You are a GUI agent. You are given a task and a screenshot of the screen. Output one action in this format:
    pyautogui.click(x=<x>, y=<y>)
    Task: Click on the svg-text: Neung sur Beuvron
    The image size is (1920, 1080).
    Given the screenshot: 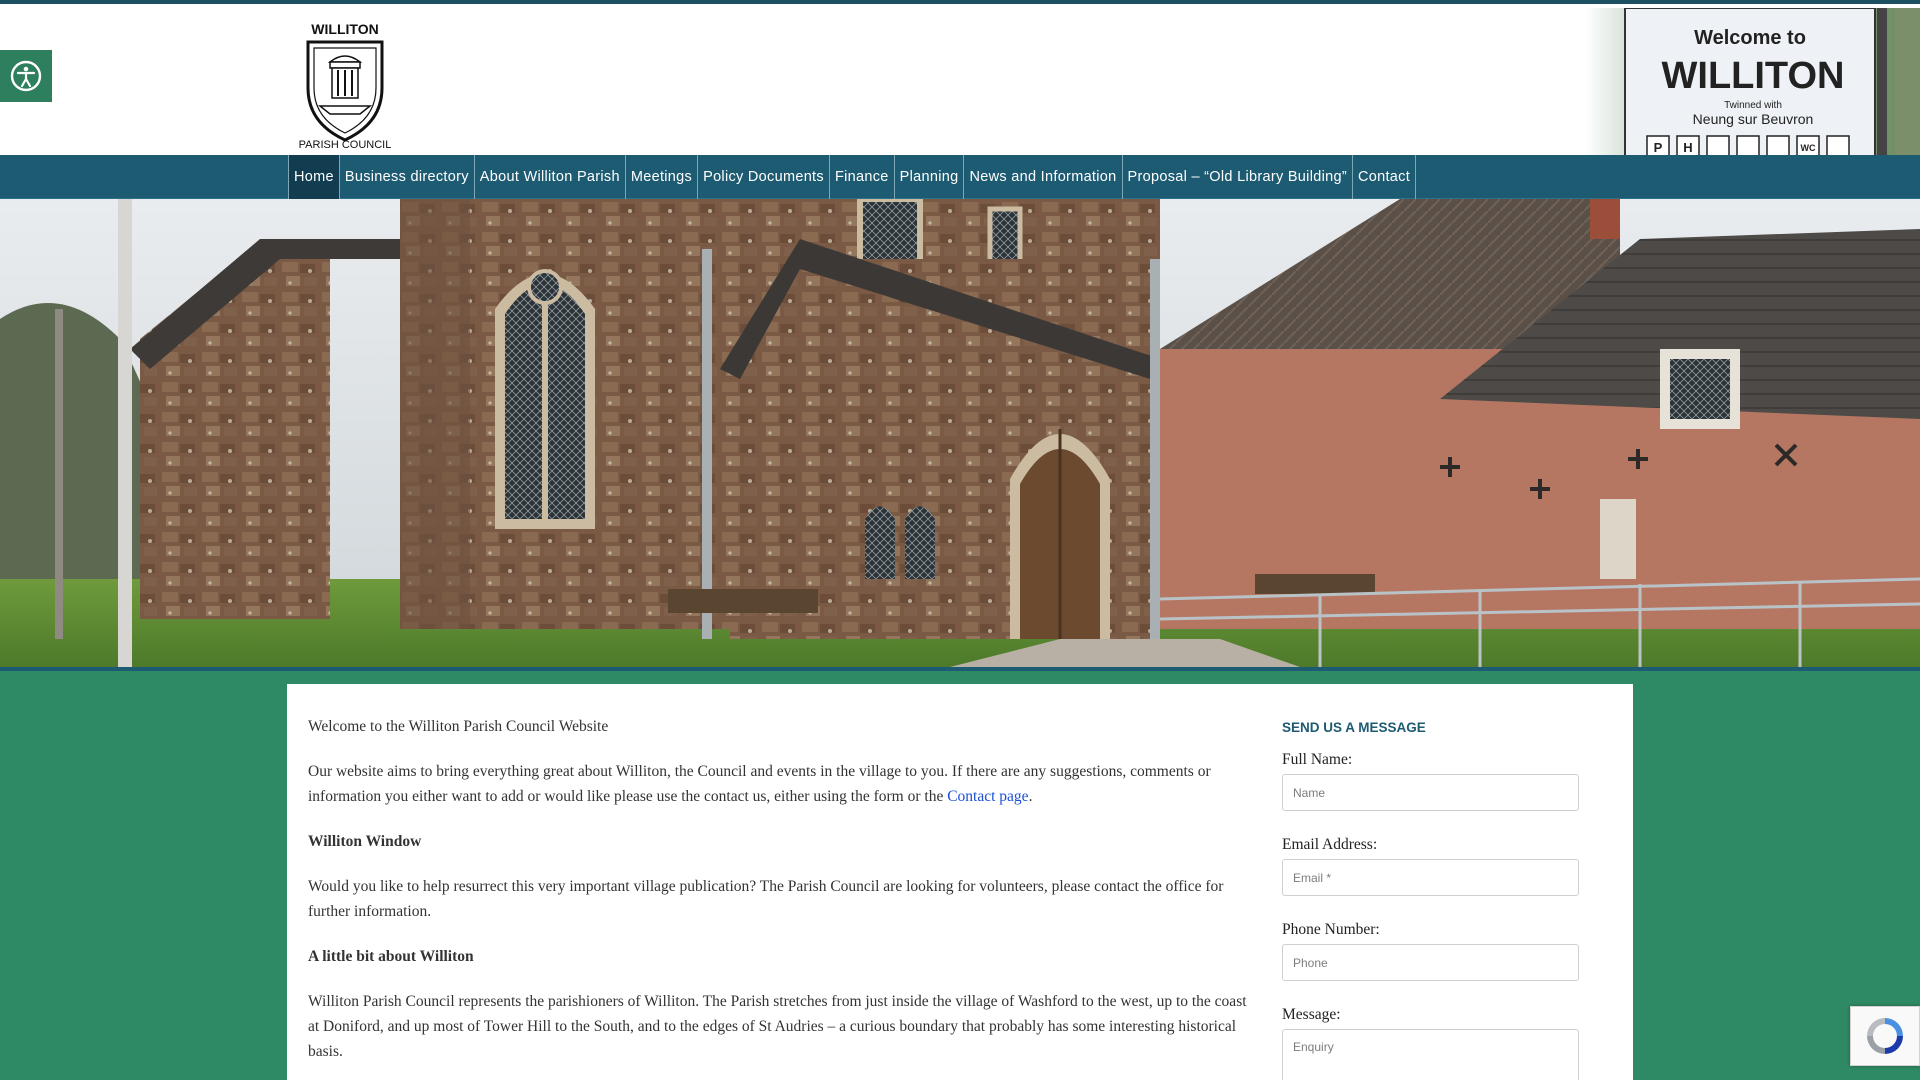 What is the action you would take?
    pyautogui.click(x=1753, y=119)
    